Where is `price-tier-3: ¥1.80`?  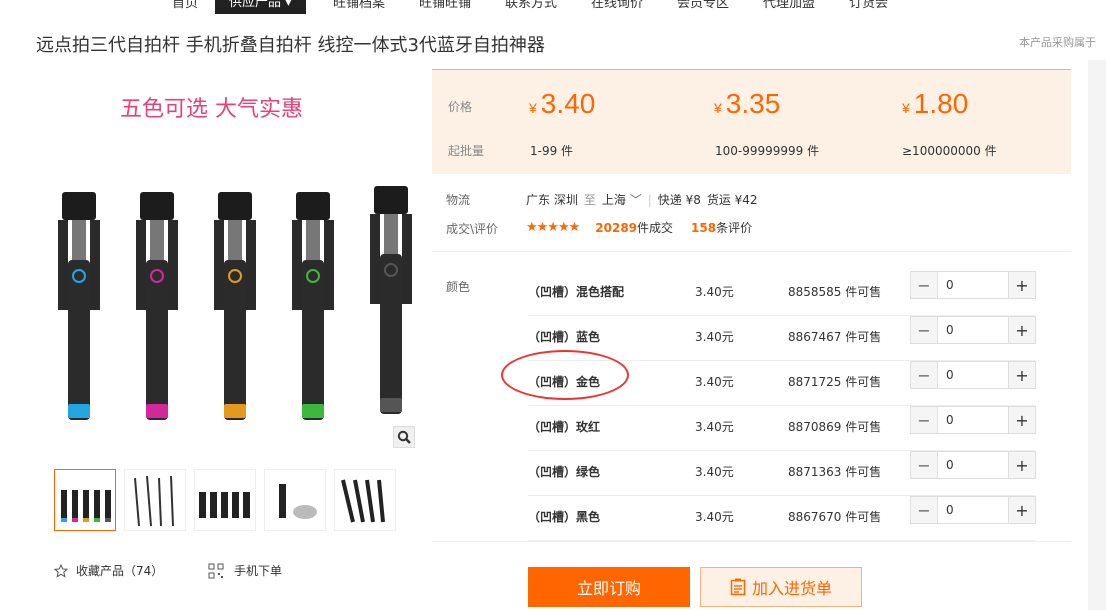 price-tier-3: ¥1.80 is located at coordinates (935, 103).